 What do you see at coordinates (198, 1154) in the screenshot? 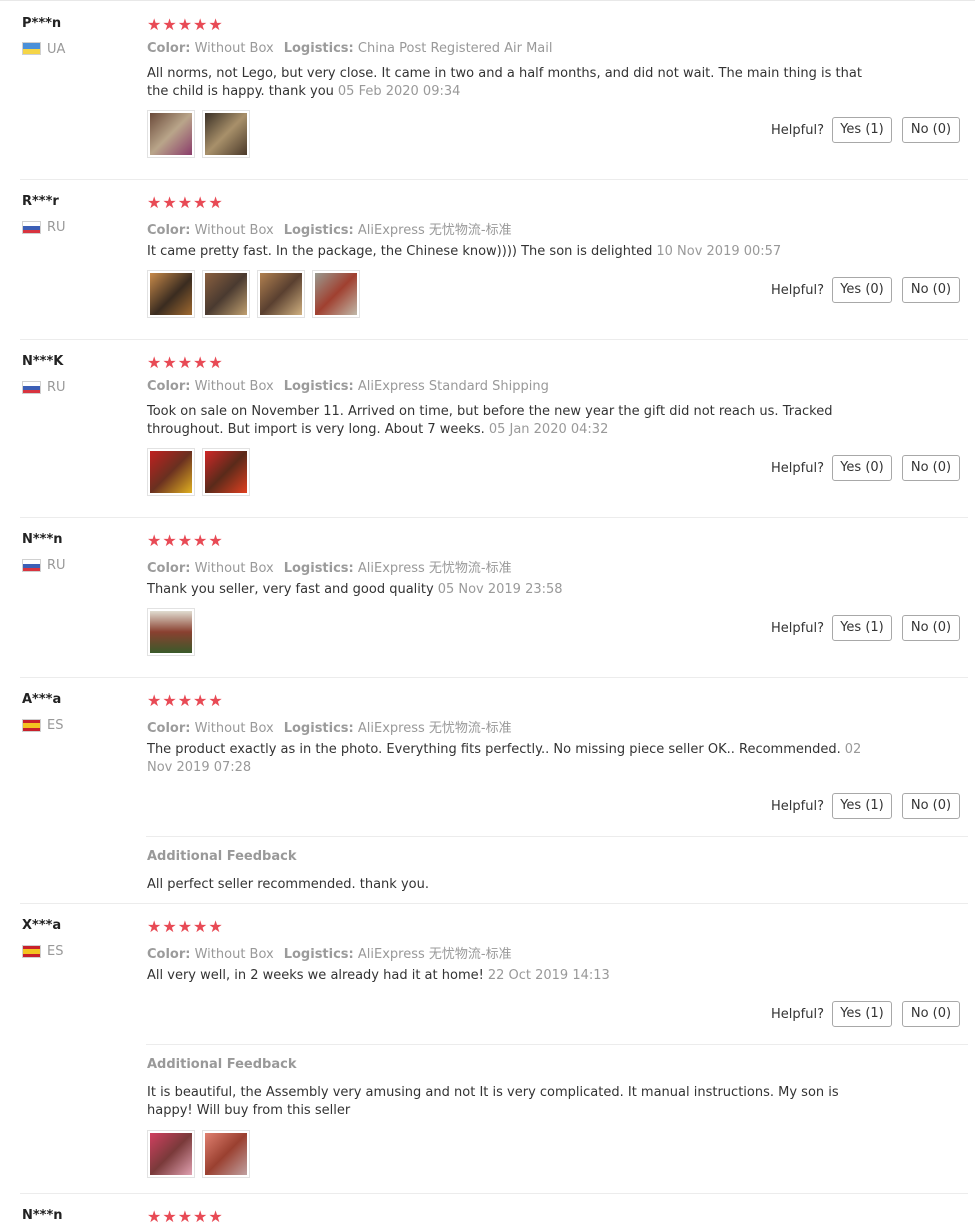
I see `additional-photo-strip` at bounding box center [198, 1154].